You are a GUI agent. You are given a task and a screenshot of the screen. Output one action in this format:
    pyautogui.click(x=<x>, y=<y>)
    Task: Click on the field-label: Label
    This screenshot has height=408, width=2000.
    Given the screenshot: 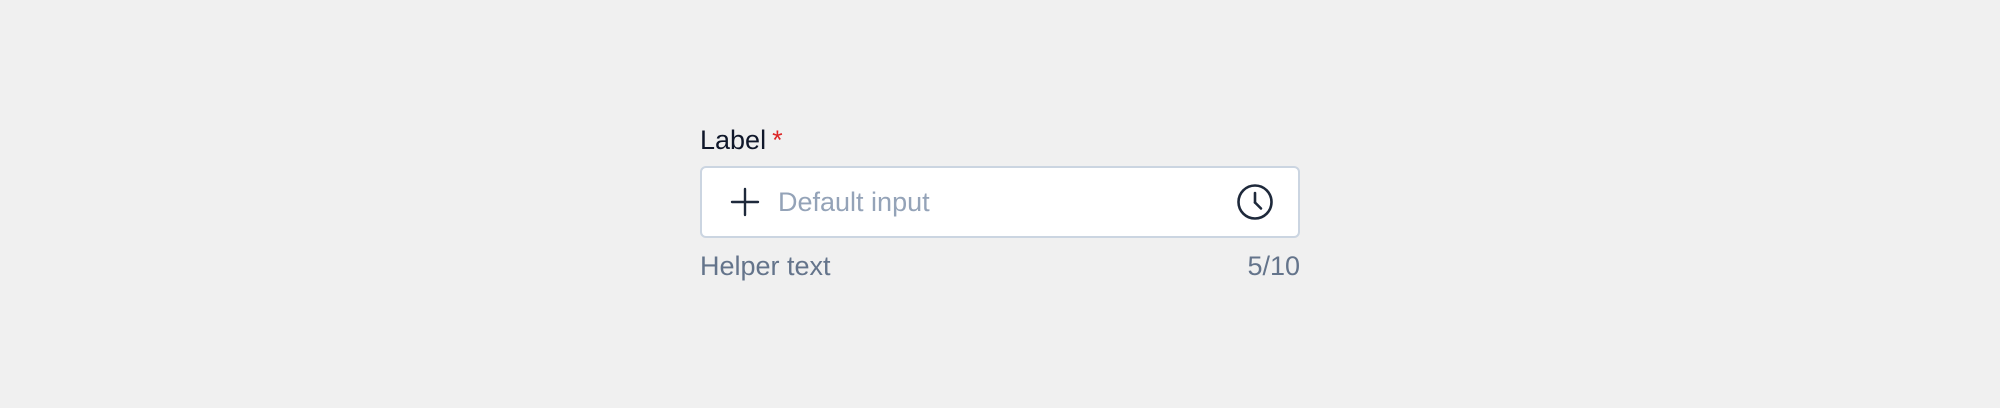 What is the action you would take?
    pyautogui.click(x=733, y=140)
    